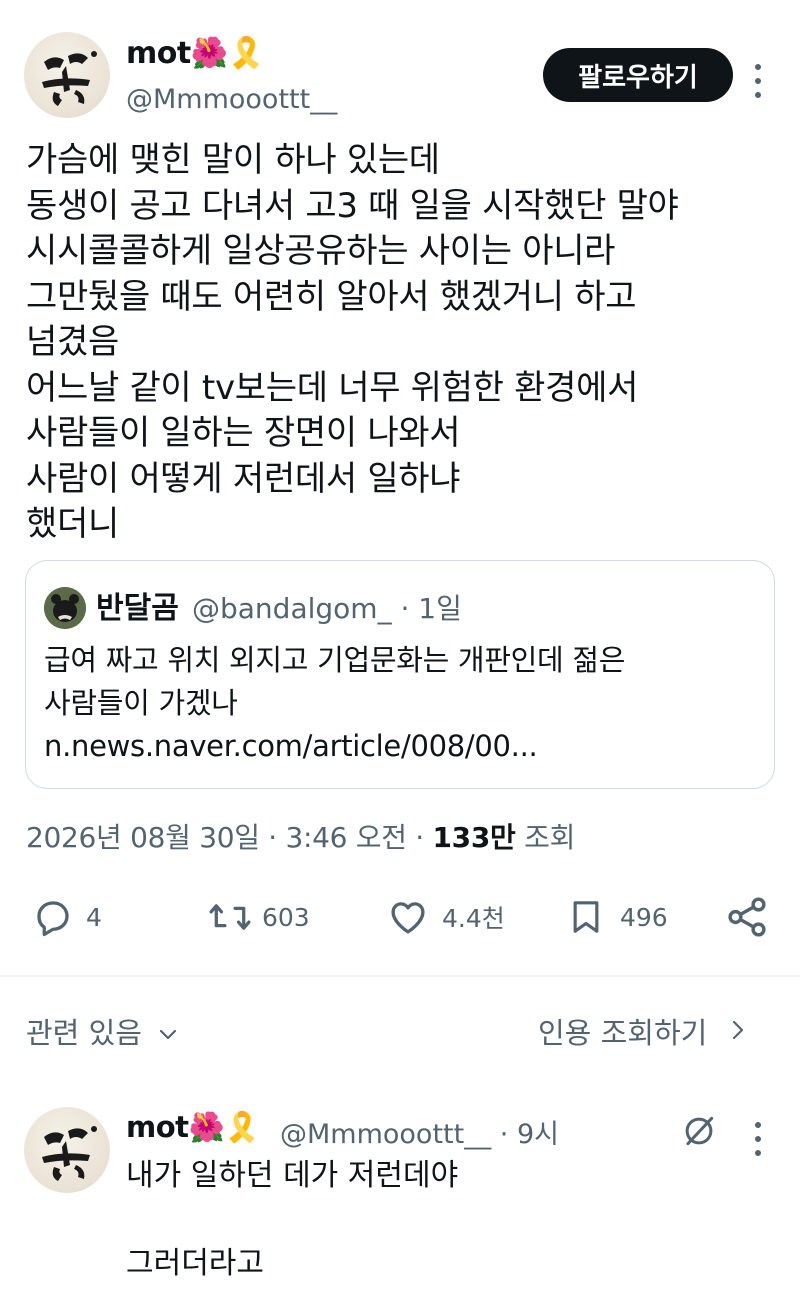 This screenshot has height=1297, width=800. I want to click on bookmark-count: 496, so click(644, 917).